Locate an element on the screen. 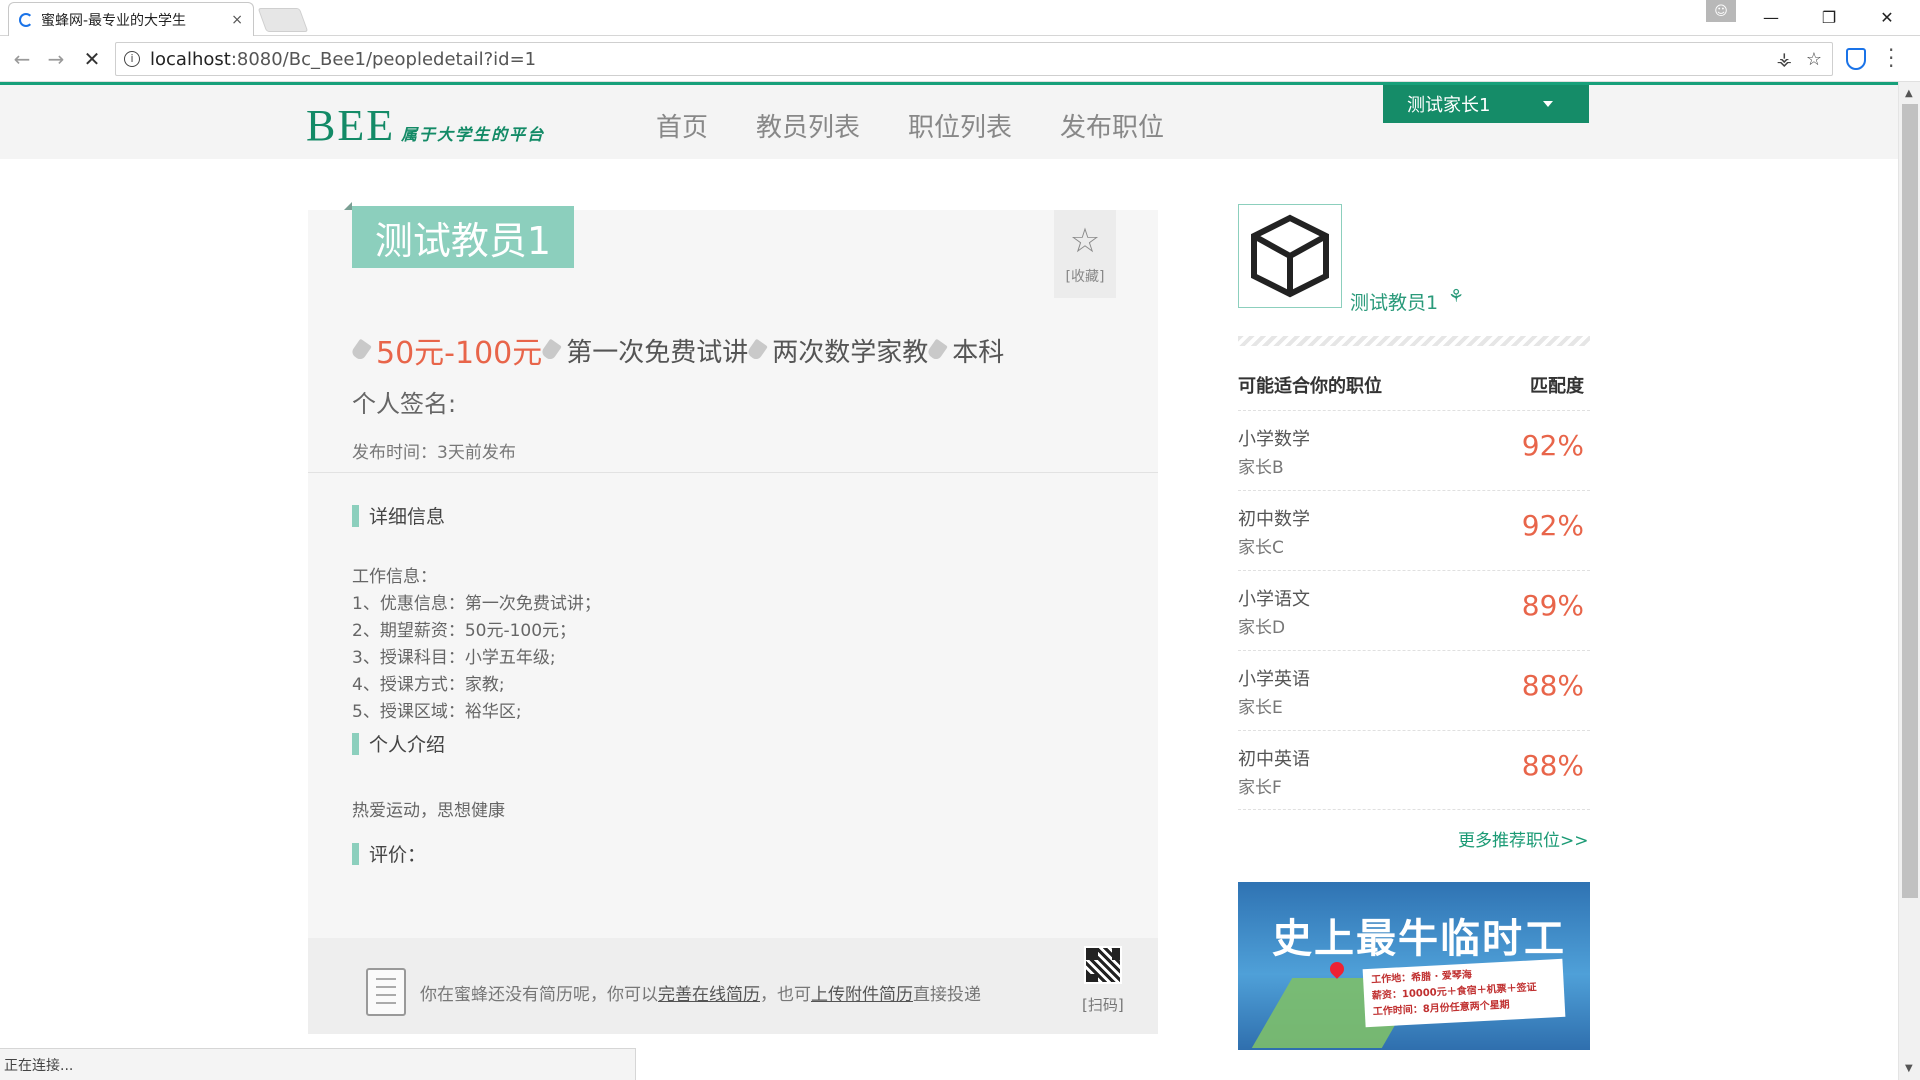 The height and width of the screenshot is (1080, 1920). job-title: 小学语文 is located at coordinates (1274, 599).